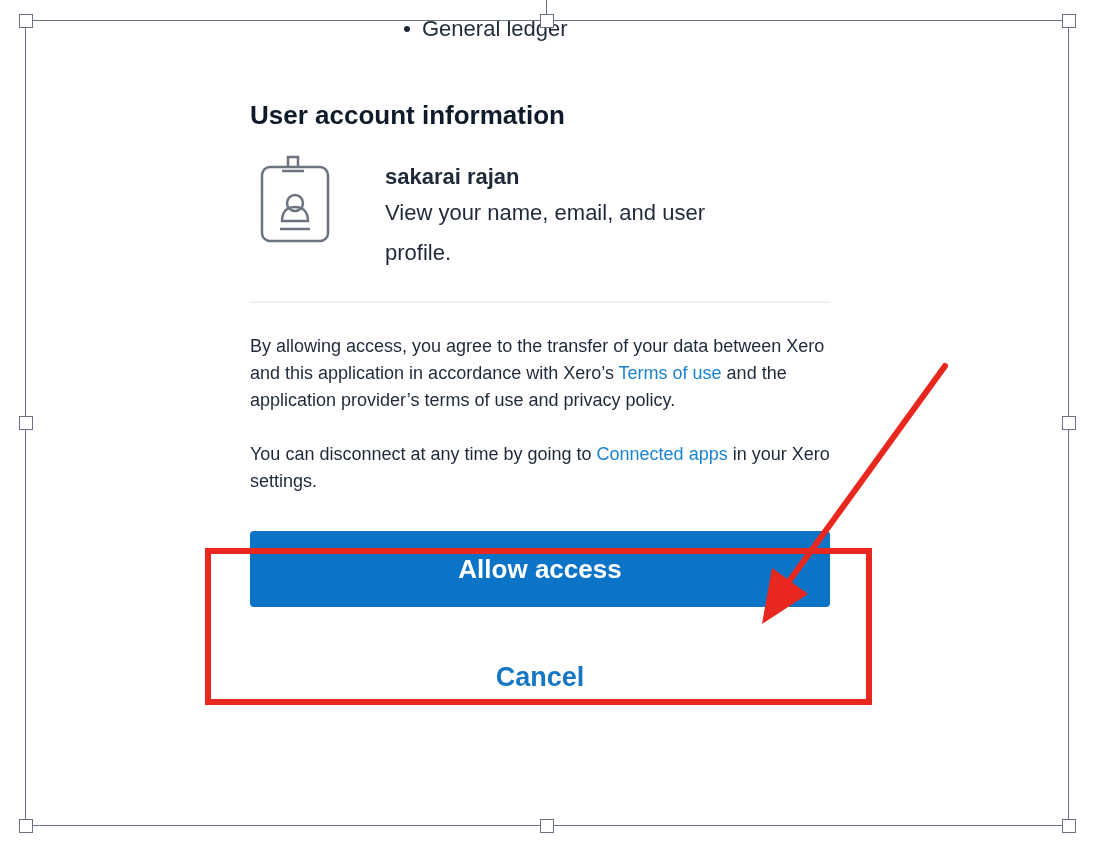 This screenshot has width=1098, height=848. What do you see at coordinates (670, 373) in the screenshot?
I see `text-link: Terms of use` at bounding box center [670, 373].